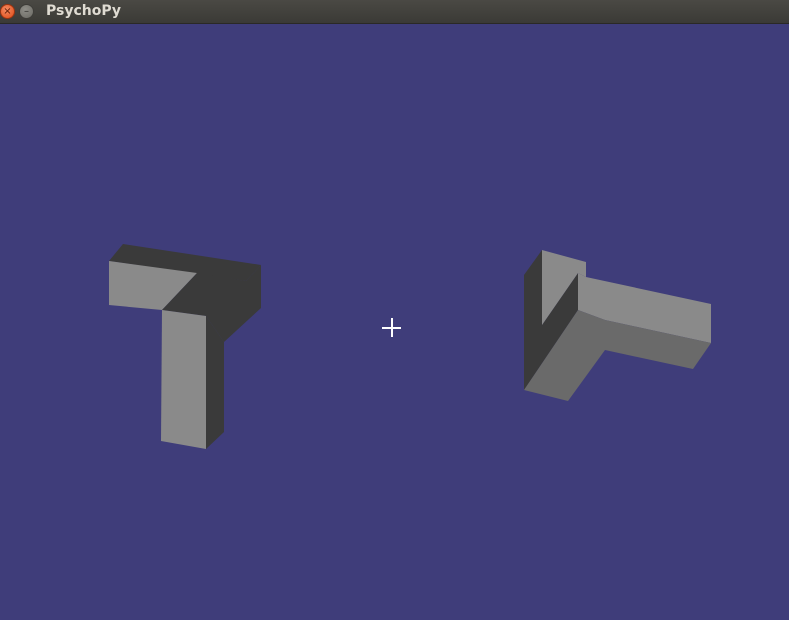  What do you see at coordinates (183, 379) in the screenshot?
I see `left-figure-leg-front` at bounding box center [183, 379].